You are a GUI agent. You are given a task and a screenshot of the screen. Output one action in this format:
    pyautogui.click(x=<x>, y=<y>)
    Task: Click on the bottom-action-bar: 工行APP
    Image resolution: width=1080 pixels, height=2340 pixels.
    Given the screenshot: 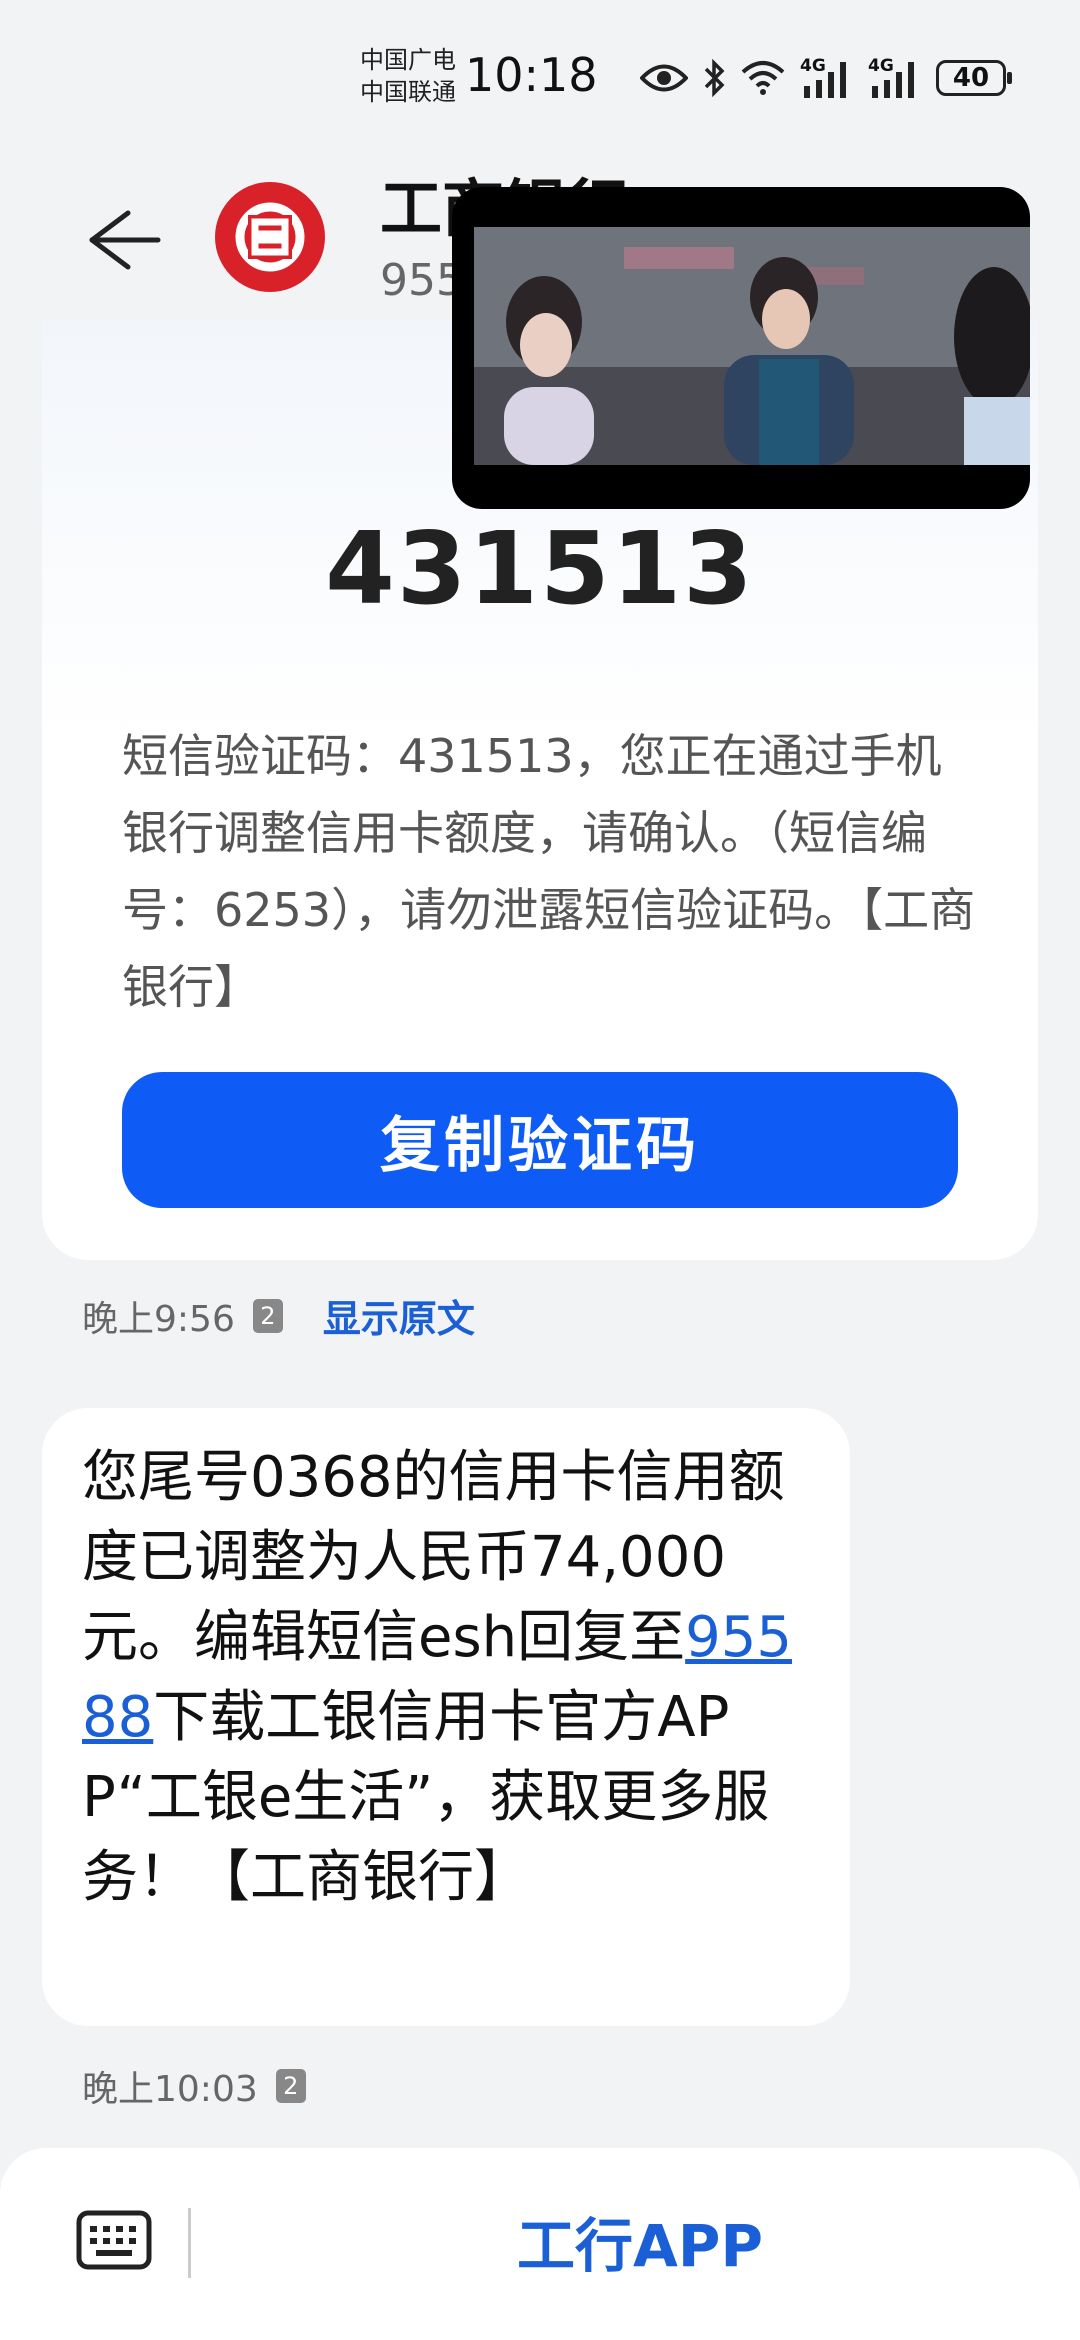 What is the action you would take?
    pyautogui.click(x=540, y=2244)
    